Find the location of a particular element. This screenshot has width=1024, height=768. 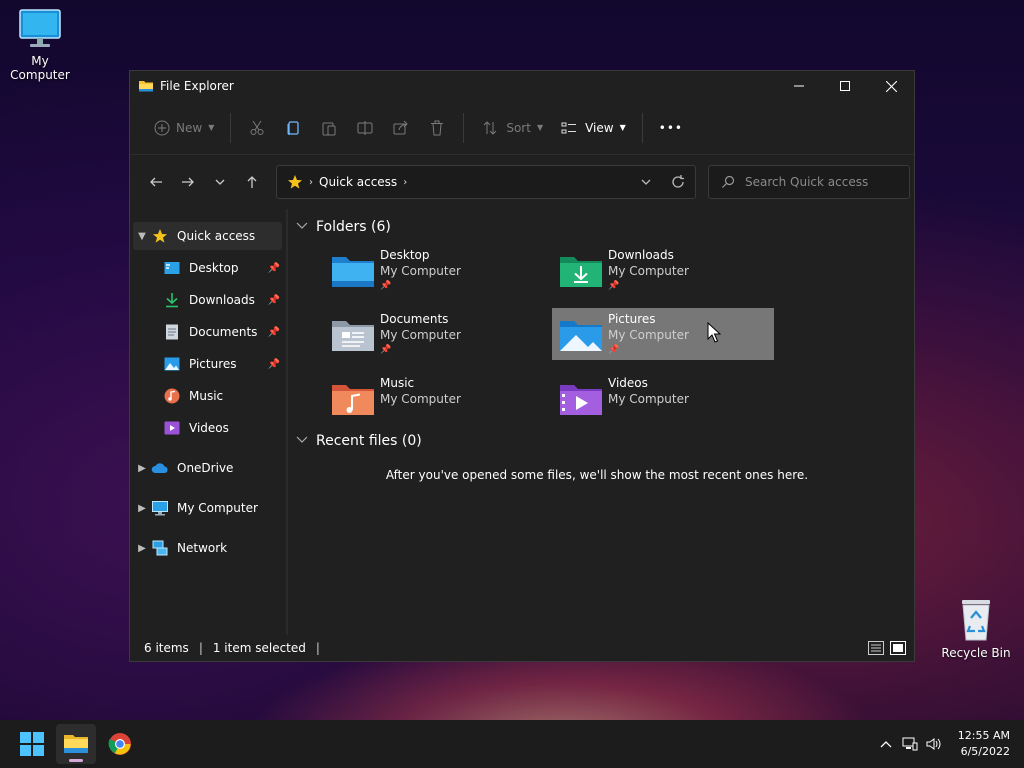

speaker-icon is located at coordinates (933, 744).